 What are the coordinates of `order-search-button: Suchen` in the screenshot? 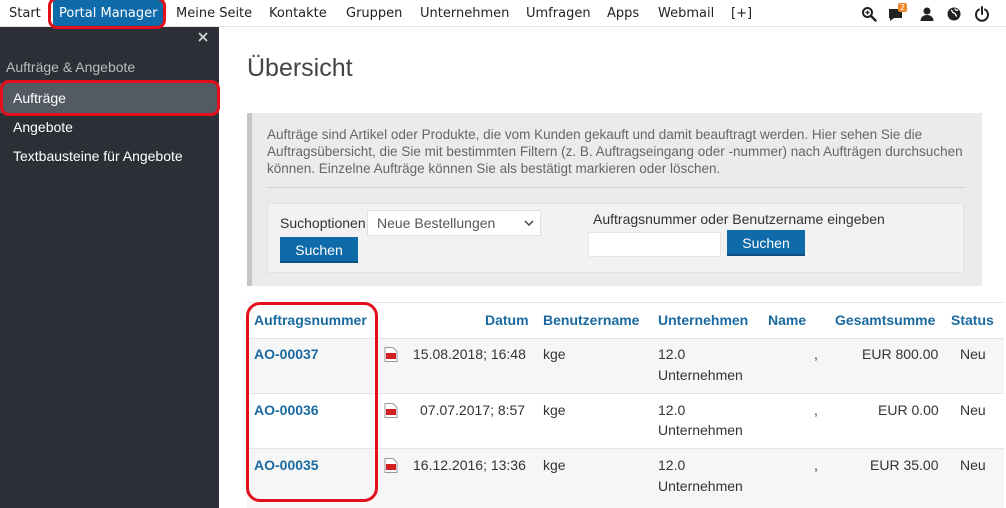 It's located at (766, 243).